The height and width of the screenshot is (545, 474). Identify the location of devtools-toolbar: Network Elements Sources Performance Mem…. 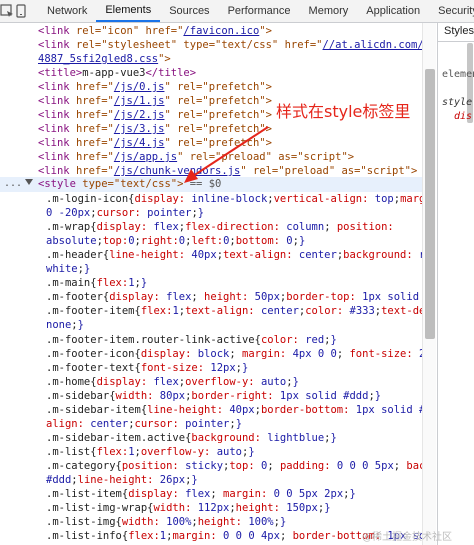
(237, 11).